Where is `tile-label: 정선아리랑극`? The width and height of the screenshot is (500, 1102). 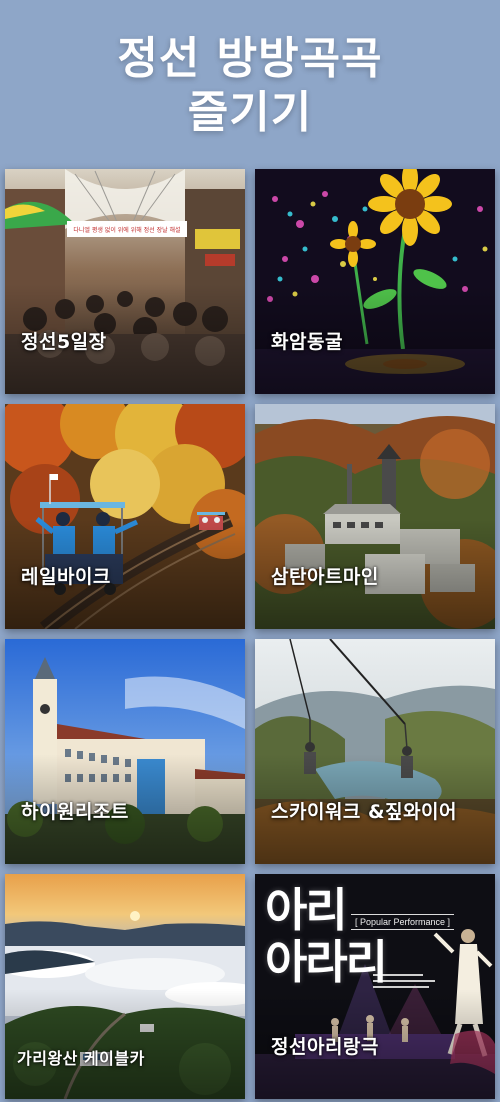 tile-label: 정선아리랑극 is located at coordinates (325, 1047).